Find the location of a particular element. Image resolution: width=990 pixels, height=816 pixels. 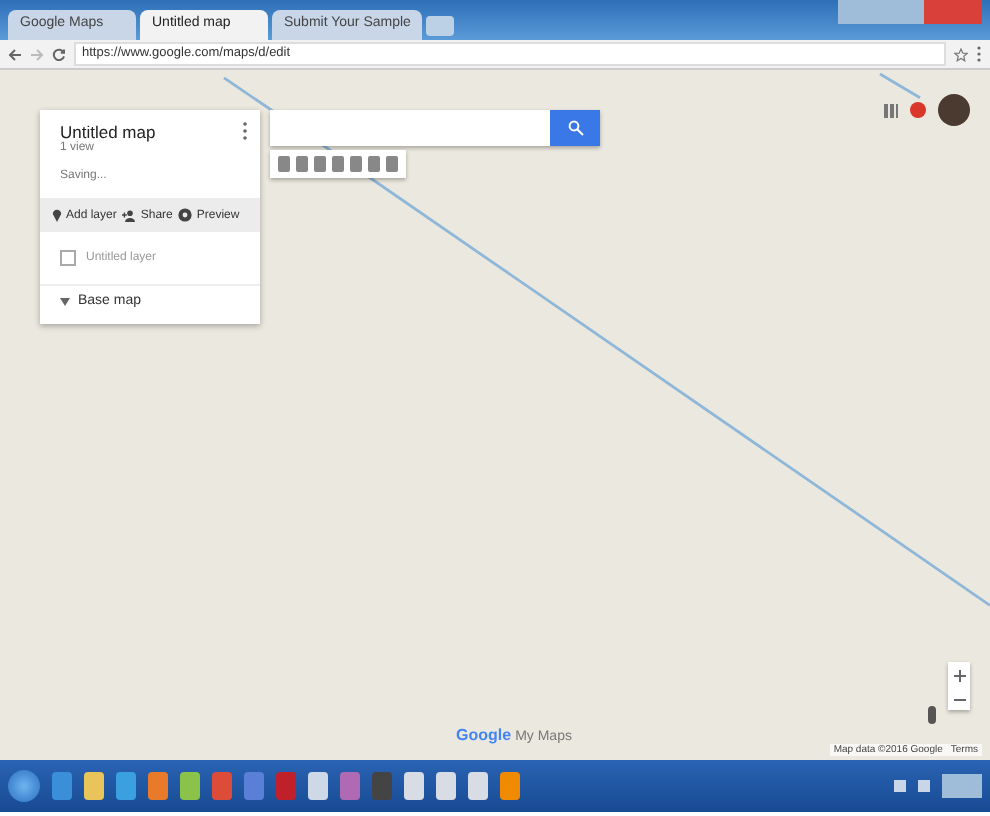

search-field is located at coordinates (410, 128).